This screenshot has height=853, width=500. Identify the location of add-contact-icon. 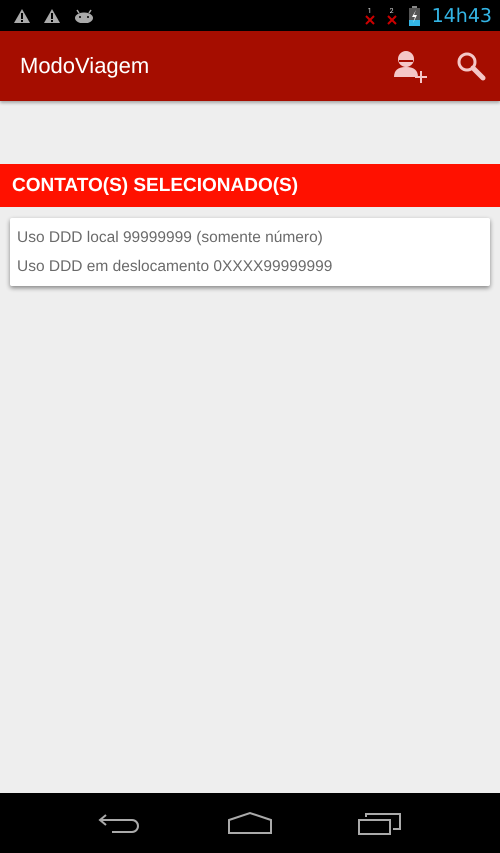
(410, 66).